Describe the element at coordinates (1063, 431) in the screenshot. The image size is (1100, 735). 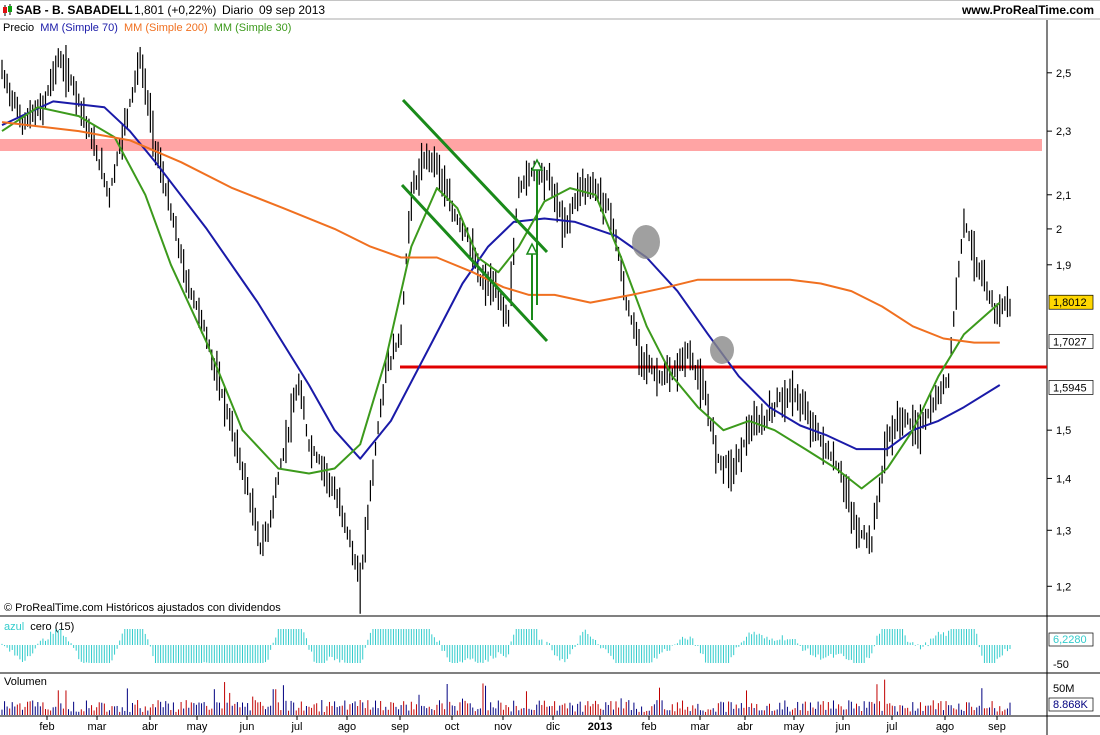
I see `y-tick-label: 1,5` at that location.